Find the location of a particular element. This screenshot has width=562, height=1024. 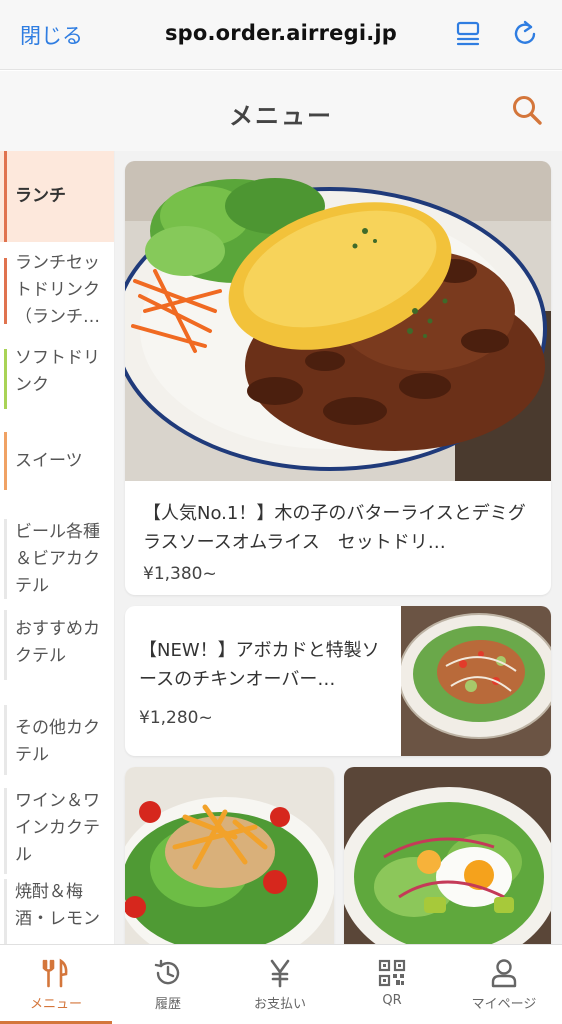

menu-item-card: 【NEW！】アボカドと特製ソースのチキンオーバー… ¥1,280~ is located at coordinates (338, 681).